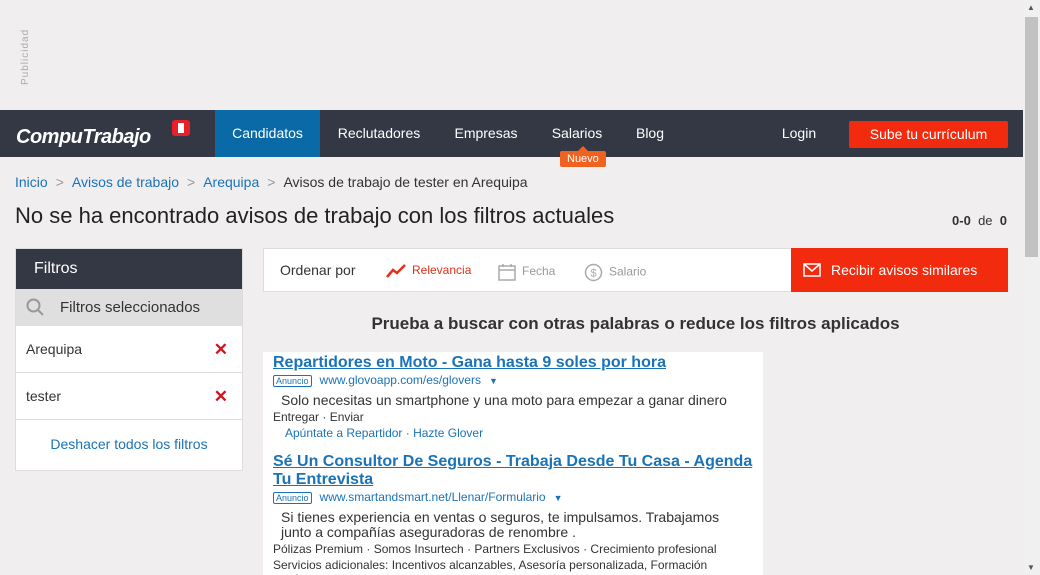 This screenshot has width=1040, height=575. What do you see at coordinates (128, 444) in the screenshot?
I see `undo-filters-link: Deshacer todos los filtros` at bounding box center [128, 444].